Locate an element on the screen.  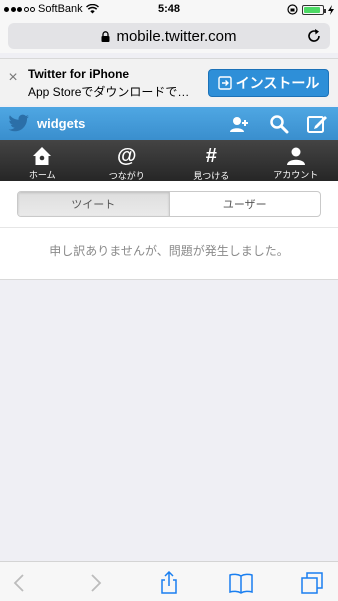
close-icon: × is located at coordinates (13, 78).